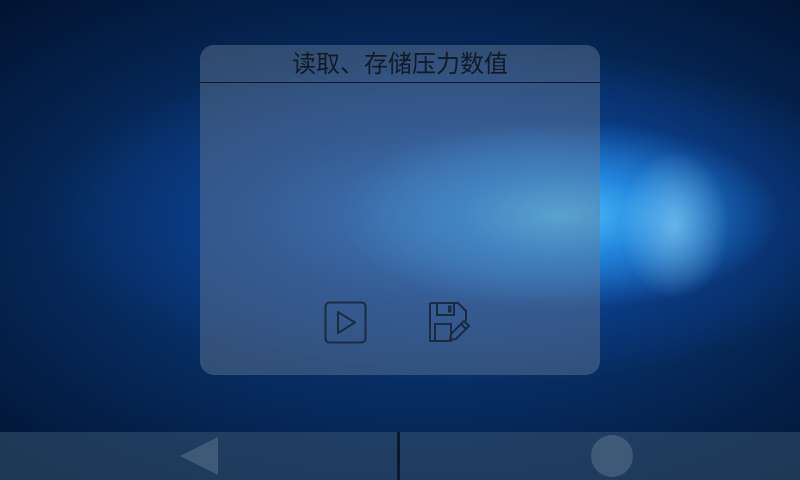 This screenshot has height=480, width=800. I want to click on floppy-disk-edit-icon, so click(449, 322).